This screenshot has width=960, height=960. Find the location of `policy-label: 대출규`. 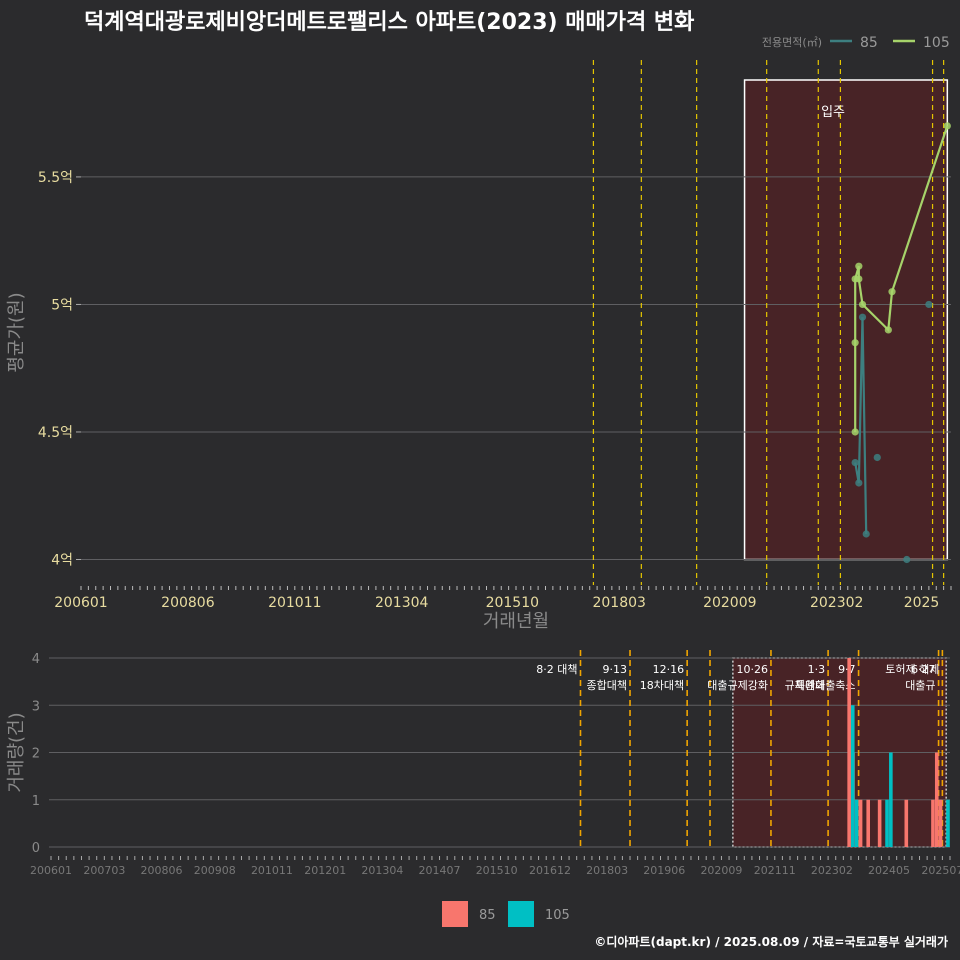

policy-label: 대출규 is located at coordinates (920, 685).